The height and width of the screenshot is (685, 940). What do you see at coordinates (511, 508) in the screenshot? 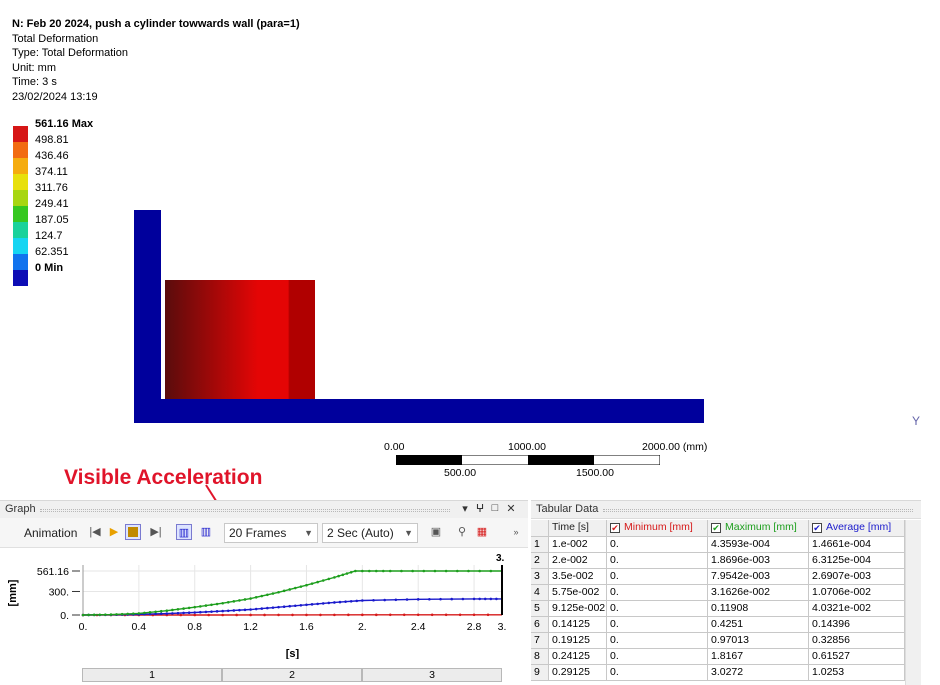
I see `close-icon: ✕` at bounding box center [511, 508].